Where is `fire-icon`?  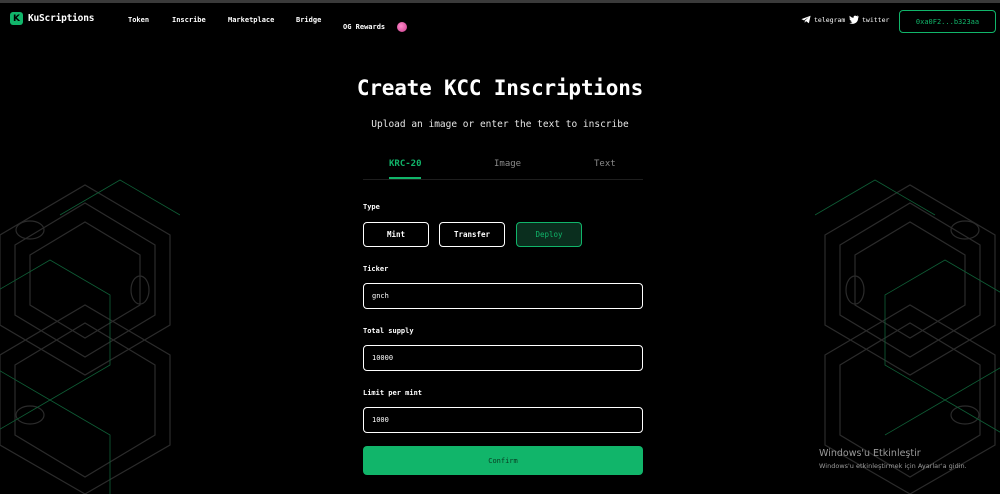 fire-icon is located at coordinates (401, 27).